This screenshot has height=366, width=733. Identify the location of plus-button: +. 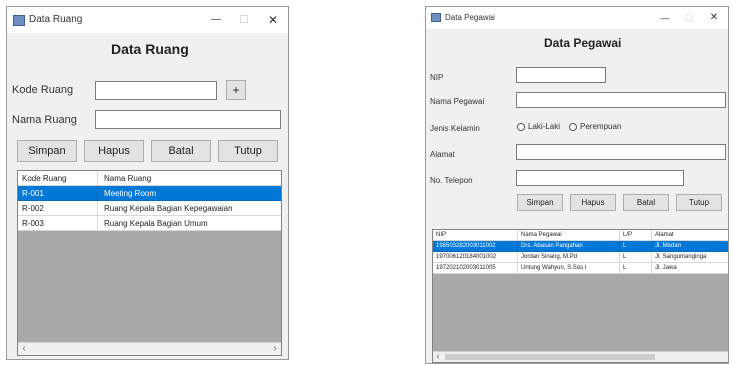
(236, 90).